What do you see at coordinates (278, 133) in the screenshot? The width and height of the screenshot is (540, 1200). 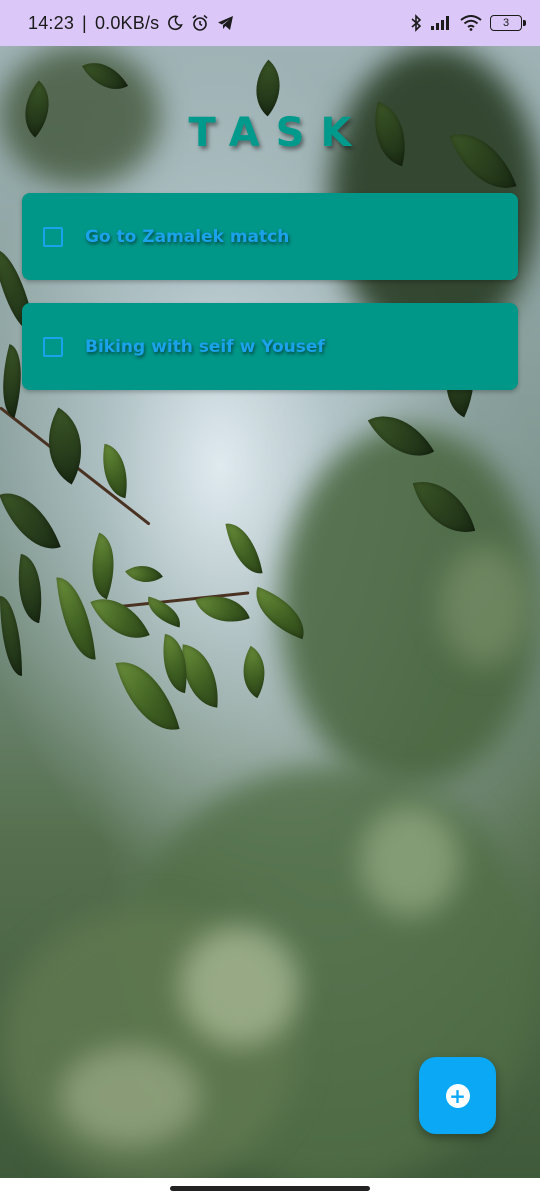 I see `page-title: TASK` at bounding box center [278, 133].